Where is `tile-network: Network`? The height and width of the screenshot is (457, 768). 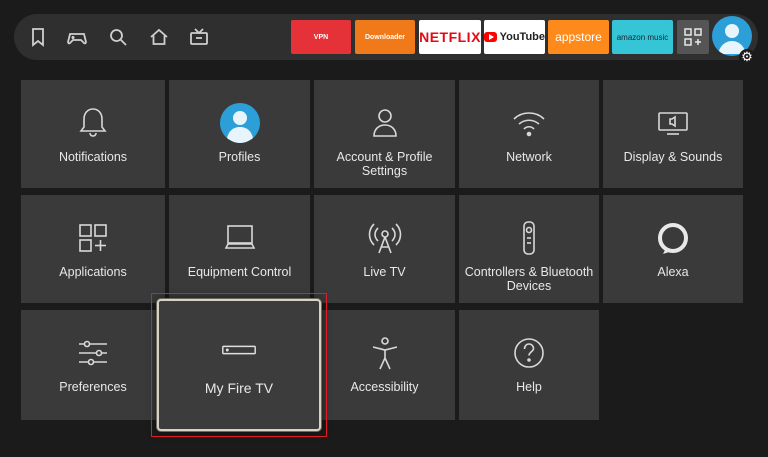
tile-network: Network is located at coordinates (529, 134).